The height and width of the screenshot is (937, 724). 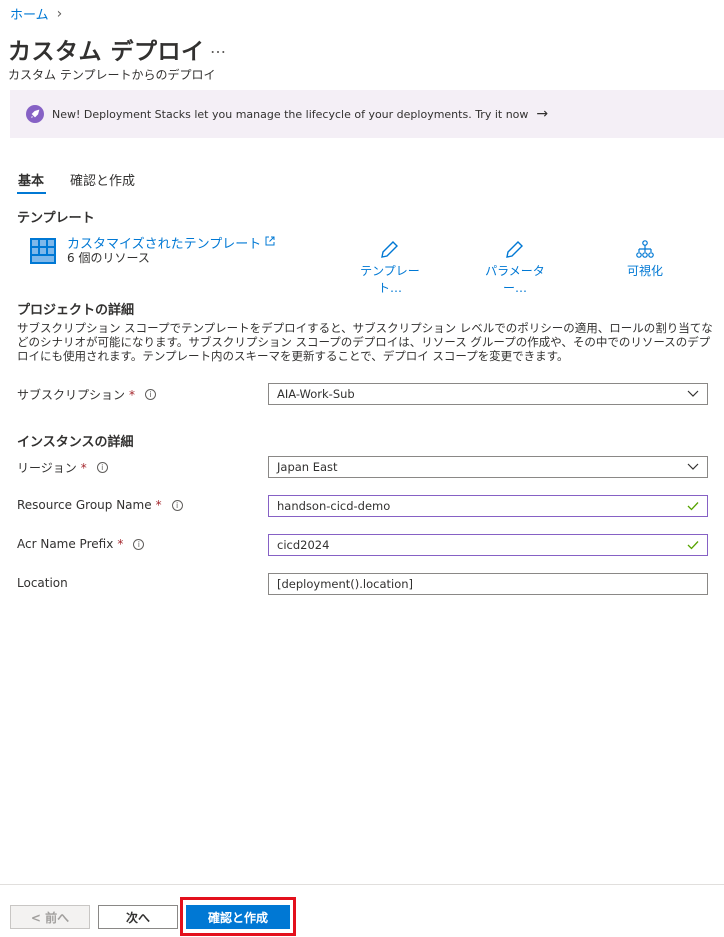 What do you see at coordinates (542, 114) in the screenshot?
I see `arrow-right-icon: →` at bounding box center [542, 114].